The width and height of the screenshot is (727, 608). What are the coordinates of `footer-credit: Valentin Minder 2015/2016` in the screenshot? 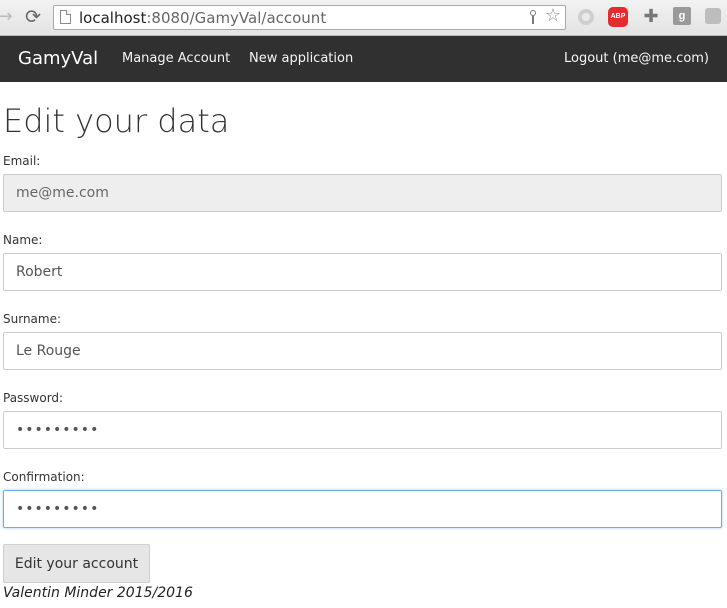 It's located at (98, 593).